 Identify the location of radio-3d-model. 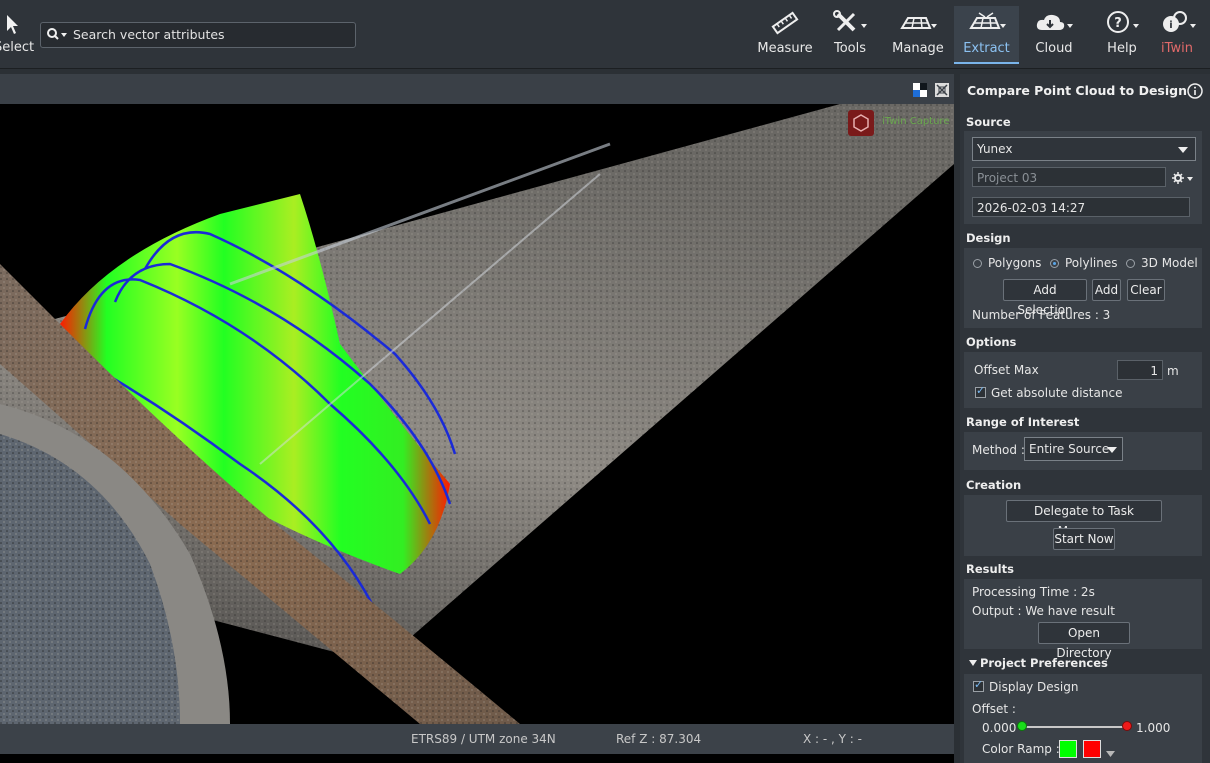
(1130, 263).